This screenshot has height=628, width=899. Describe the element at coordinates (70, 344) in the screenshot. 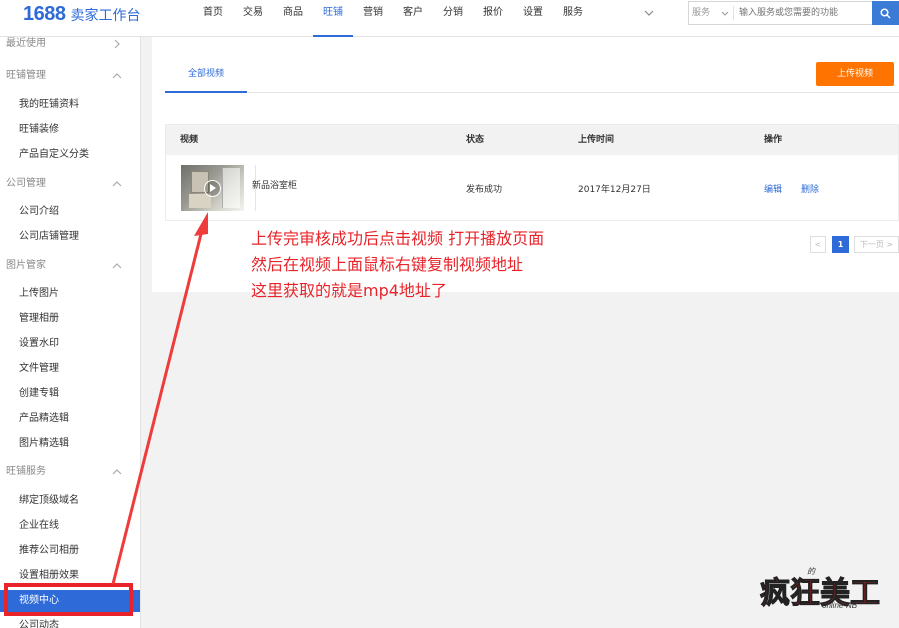

I see `sidebar-item-watermark: 设置水印` at that location.